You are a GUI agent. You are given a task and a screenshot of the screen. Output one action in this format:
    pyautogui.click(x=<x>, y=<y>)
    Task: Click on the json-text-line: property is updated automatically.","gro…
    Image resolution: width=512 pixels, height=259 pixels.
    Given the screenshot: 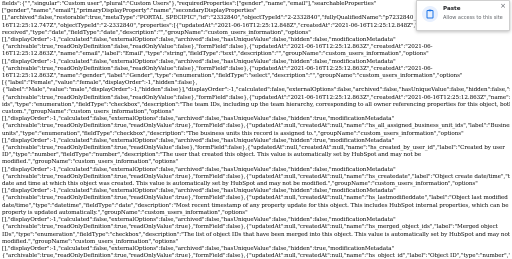 What is the action you would take?
    pyautogui.click(x=125, y=212)
    